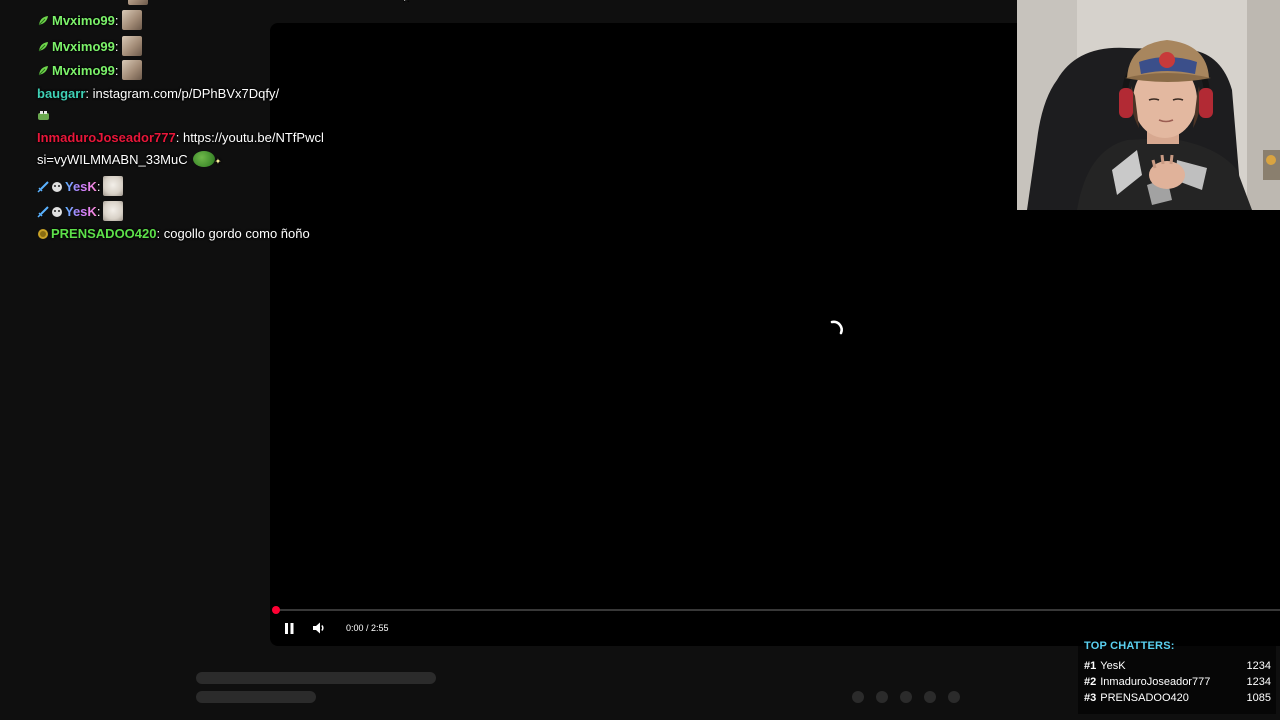 This screenshot has height=720, width=1280. Describe the element at coordinates (367, 628) in the screenshot. I see `time-display: 0:00 / 2:55` at that location.